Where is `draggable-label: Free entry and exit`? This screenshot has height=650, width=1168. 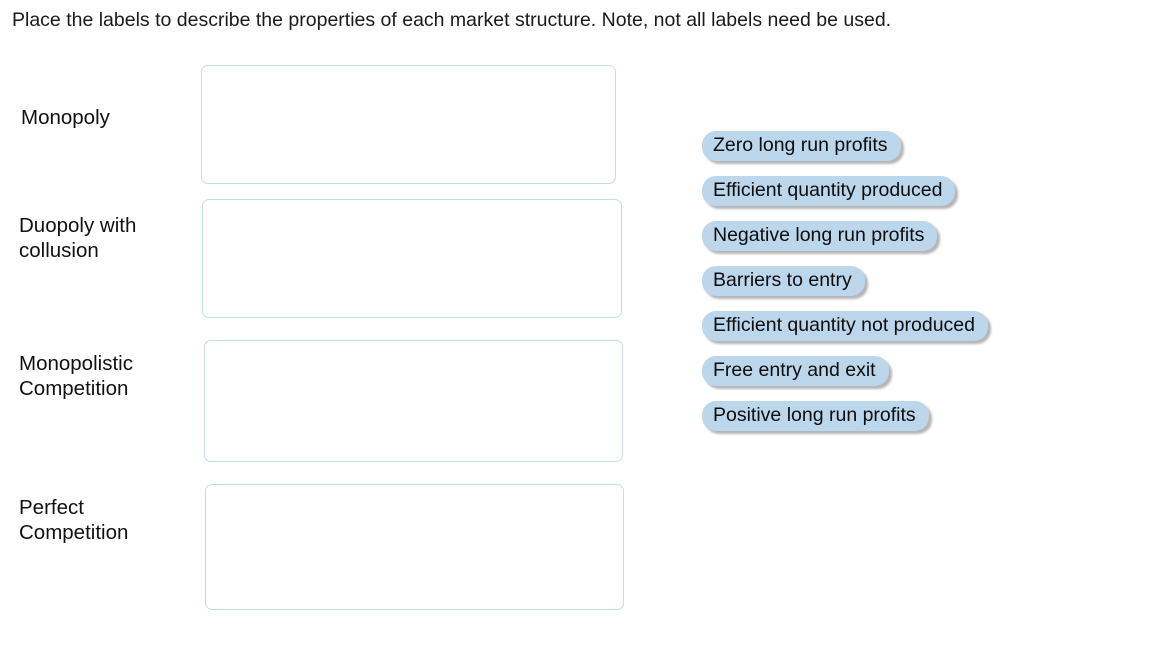
draggable-label: Free entry and exit is located at coordinates (795, 371).